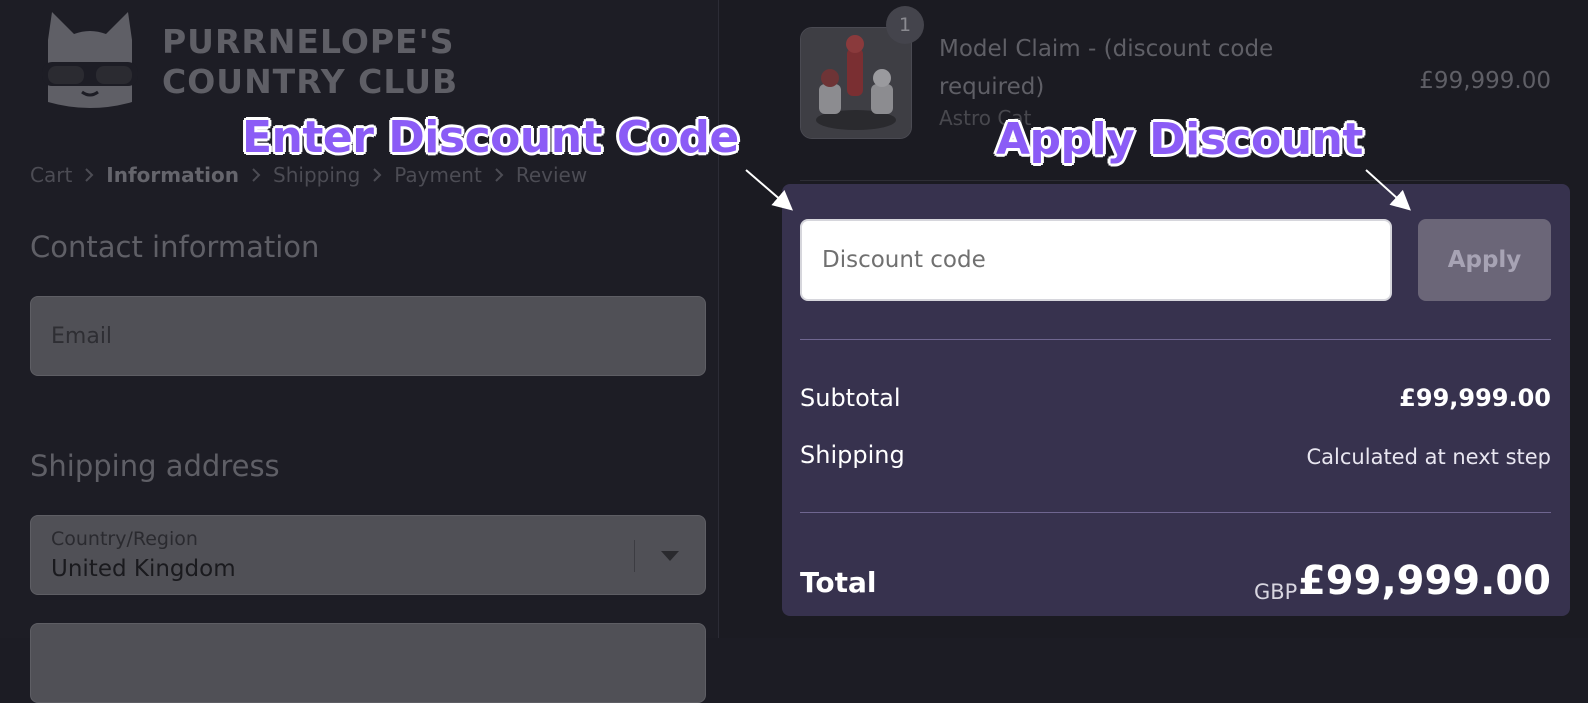 The image size is (1588, 703). Describe the element at coordinates (1484, 260) in the screenshot. I see `apply-discount-button: Apply` at that location.